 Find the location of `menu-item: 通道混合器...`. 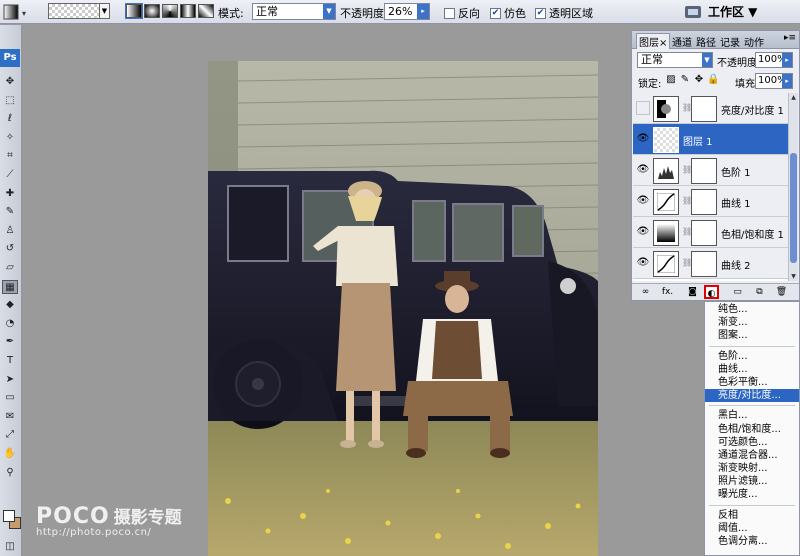

menu-item: 通道混合器... is located at coordinates (752, 455).